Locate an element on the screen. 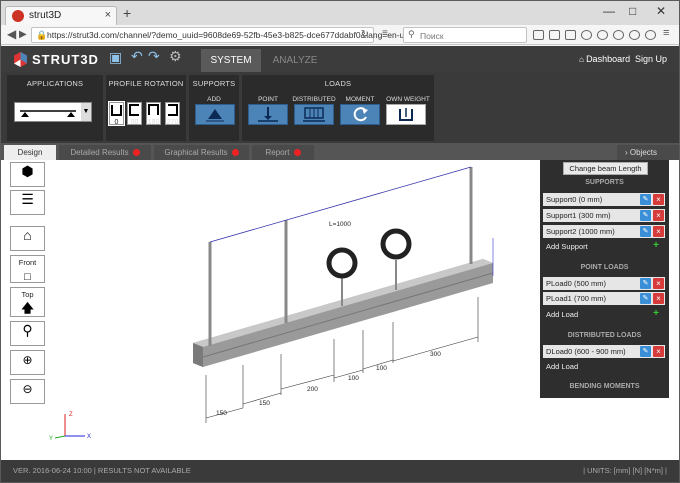  beam-slot-line is located at coordinates (348, 315).